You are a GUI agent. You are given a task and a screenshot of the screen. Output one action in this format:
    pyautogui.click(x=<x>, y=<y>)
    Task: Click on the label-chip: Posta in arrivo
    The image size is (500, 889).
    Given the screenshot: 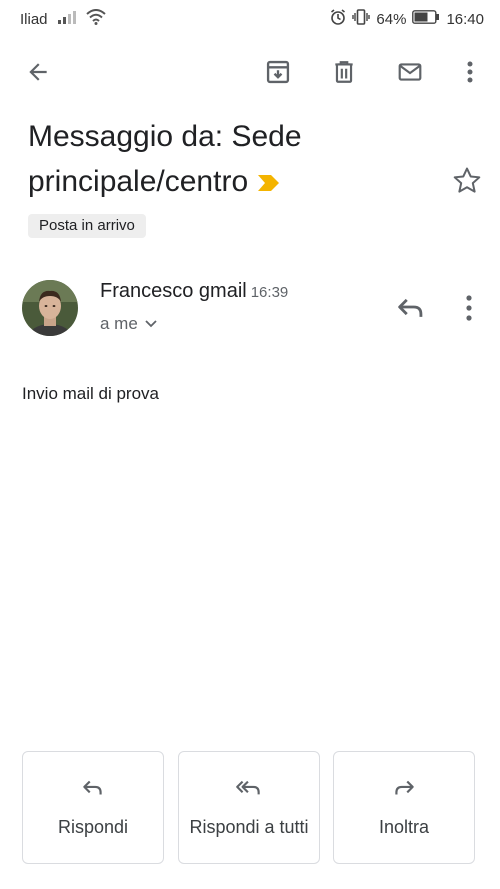 What is the action you would take?
    pyautogui.click(x=87, y=226)
    